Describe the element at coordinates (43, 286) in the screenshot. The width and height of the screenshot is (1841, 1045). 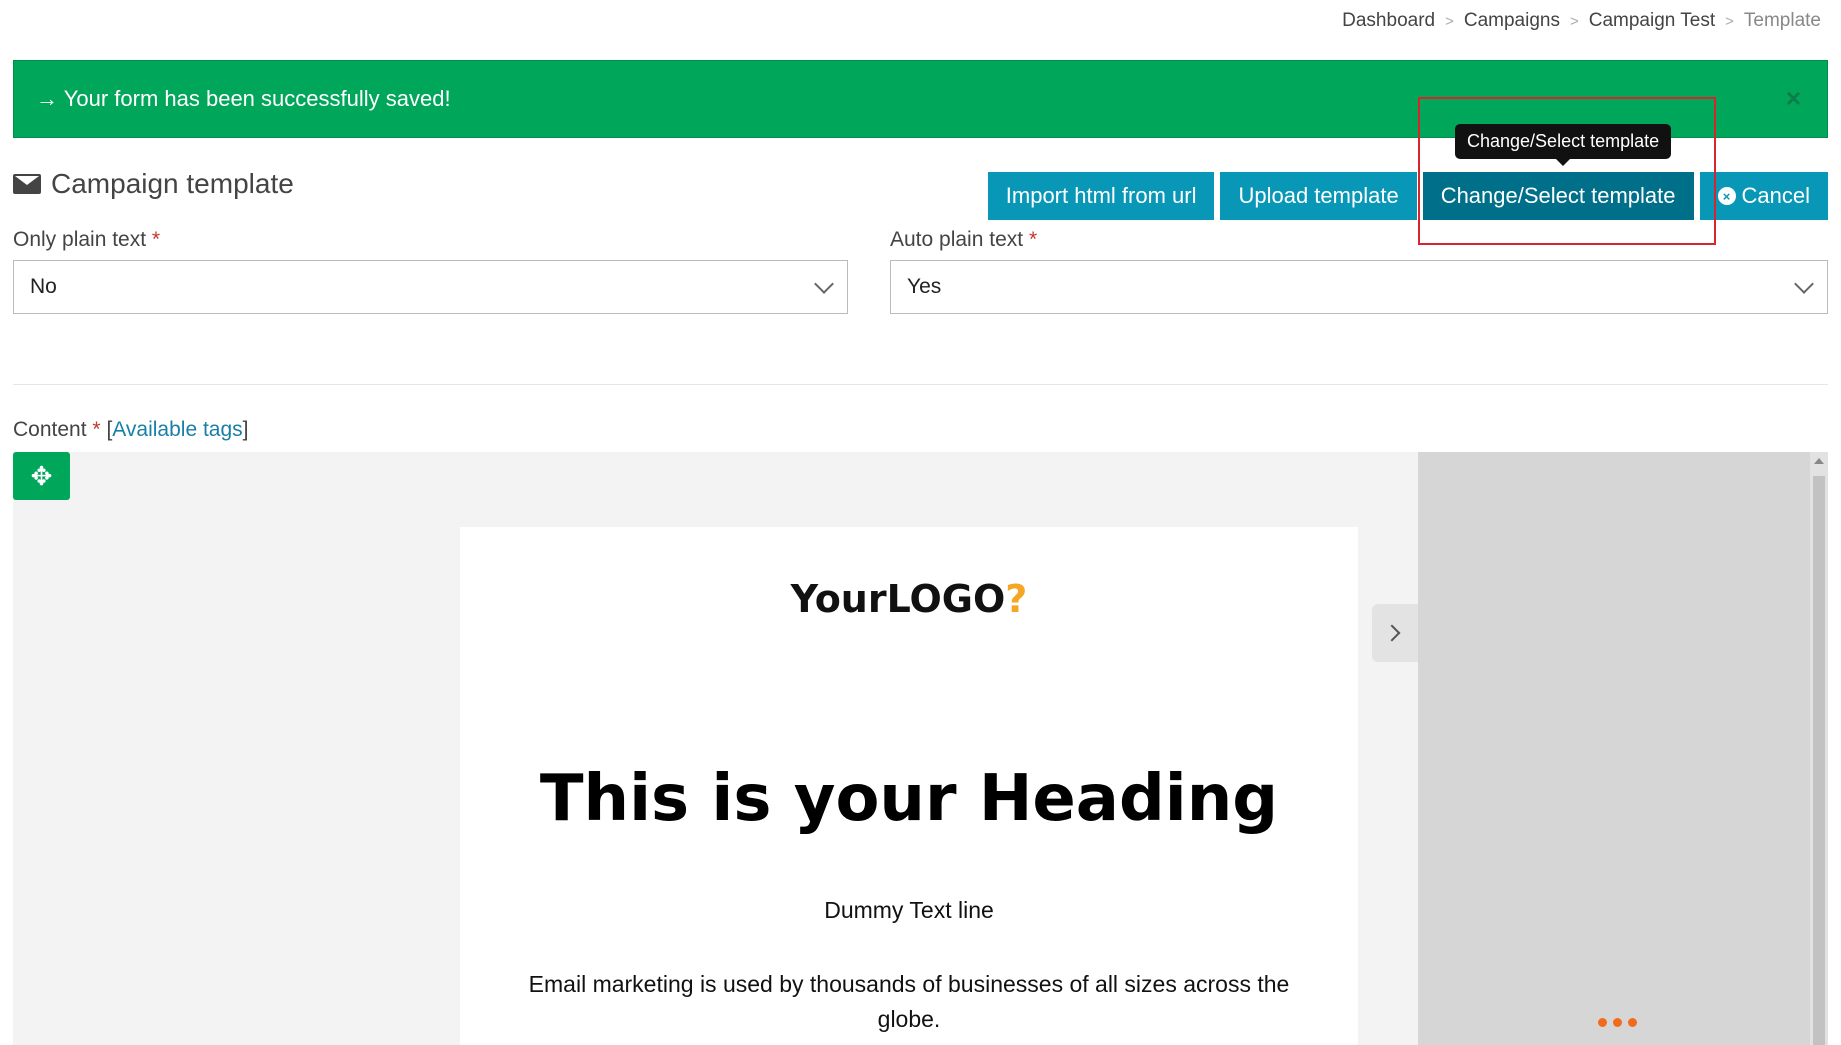
I see `only-plain-text-value: No` at that location.